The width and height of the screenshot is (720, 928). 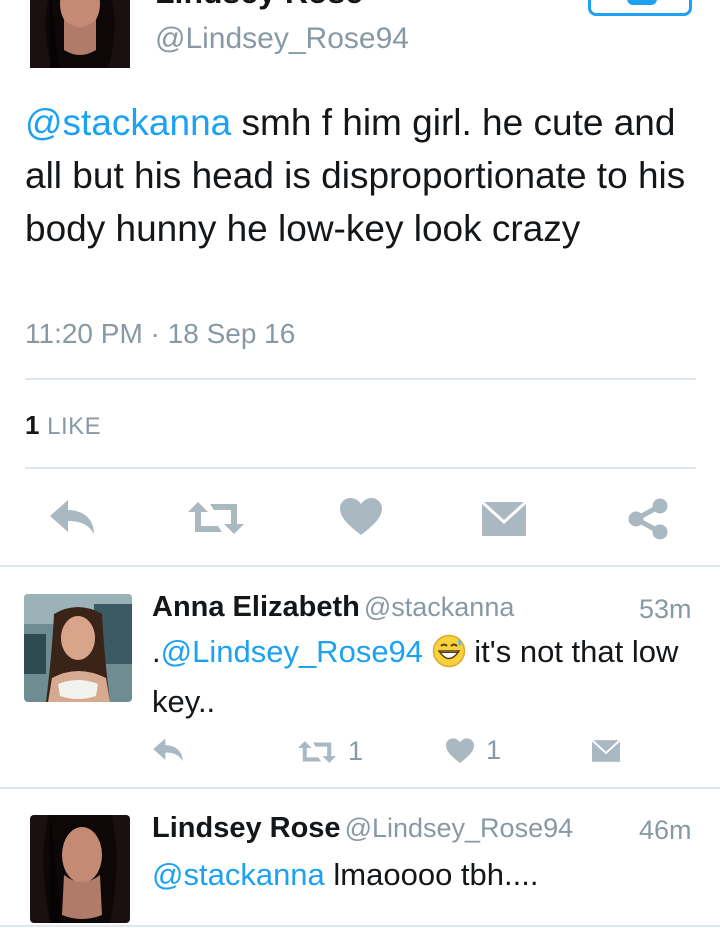 I want to click on retweet-button: 1, so click(x=330, y=751).